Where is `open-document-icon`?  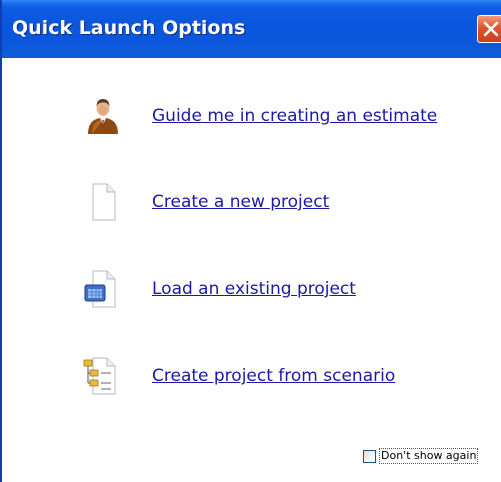 open-document-icon is located at coordinates (103, 289).